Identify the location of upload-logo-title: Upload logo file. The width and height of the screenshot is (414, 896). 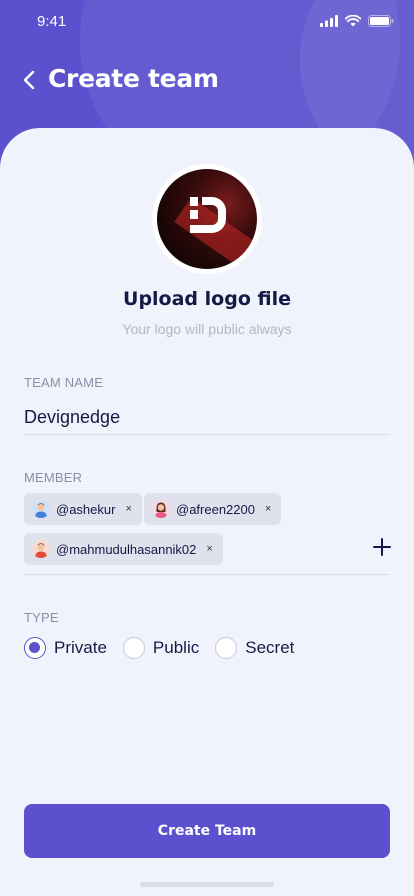
(207, 299).